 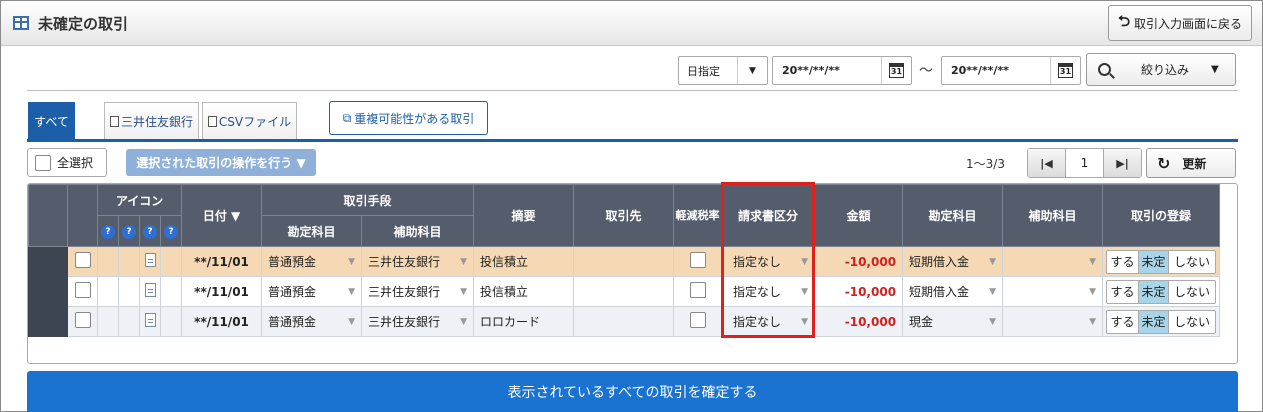 I want to click on page-number: 1, so click(x=1084, y=163).